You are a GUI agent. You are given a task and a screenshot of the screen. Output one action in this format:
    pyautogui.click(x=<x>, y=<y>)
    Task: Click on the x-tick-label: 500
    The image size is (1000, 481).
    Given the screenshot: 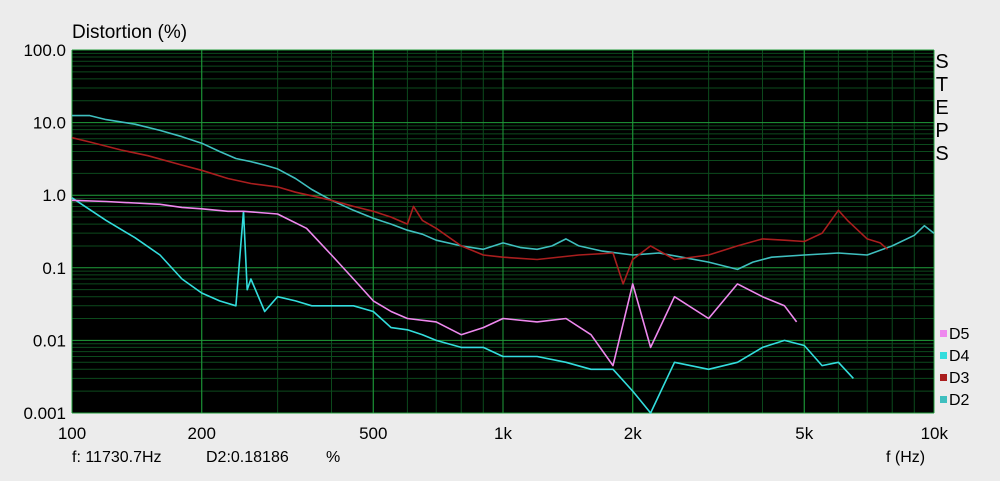 What is the action you would take?
    pyautogui.click(x=373, y=433)
    